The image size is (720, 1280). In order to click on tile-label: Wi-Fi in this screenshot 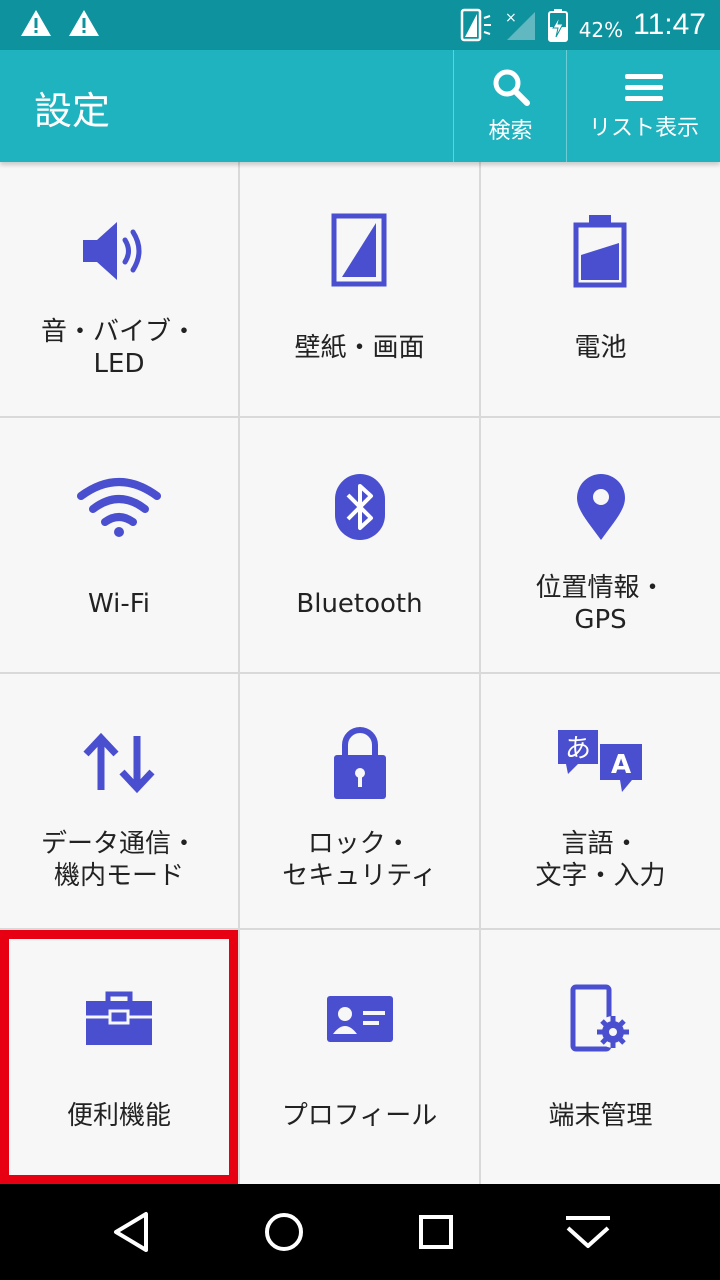, I will do `click(119, 604)`.